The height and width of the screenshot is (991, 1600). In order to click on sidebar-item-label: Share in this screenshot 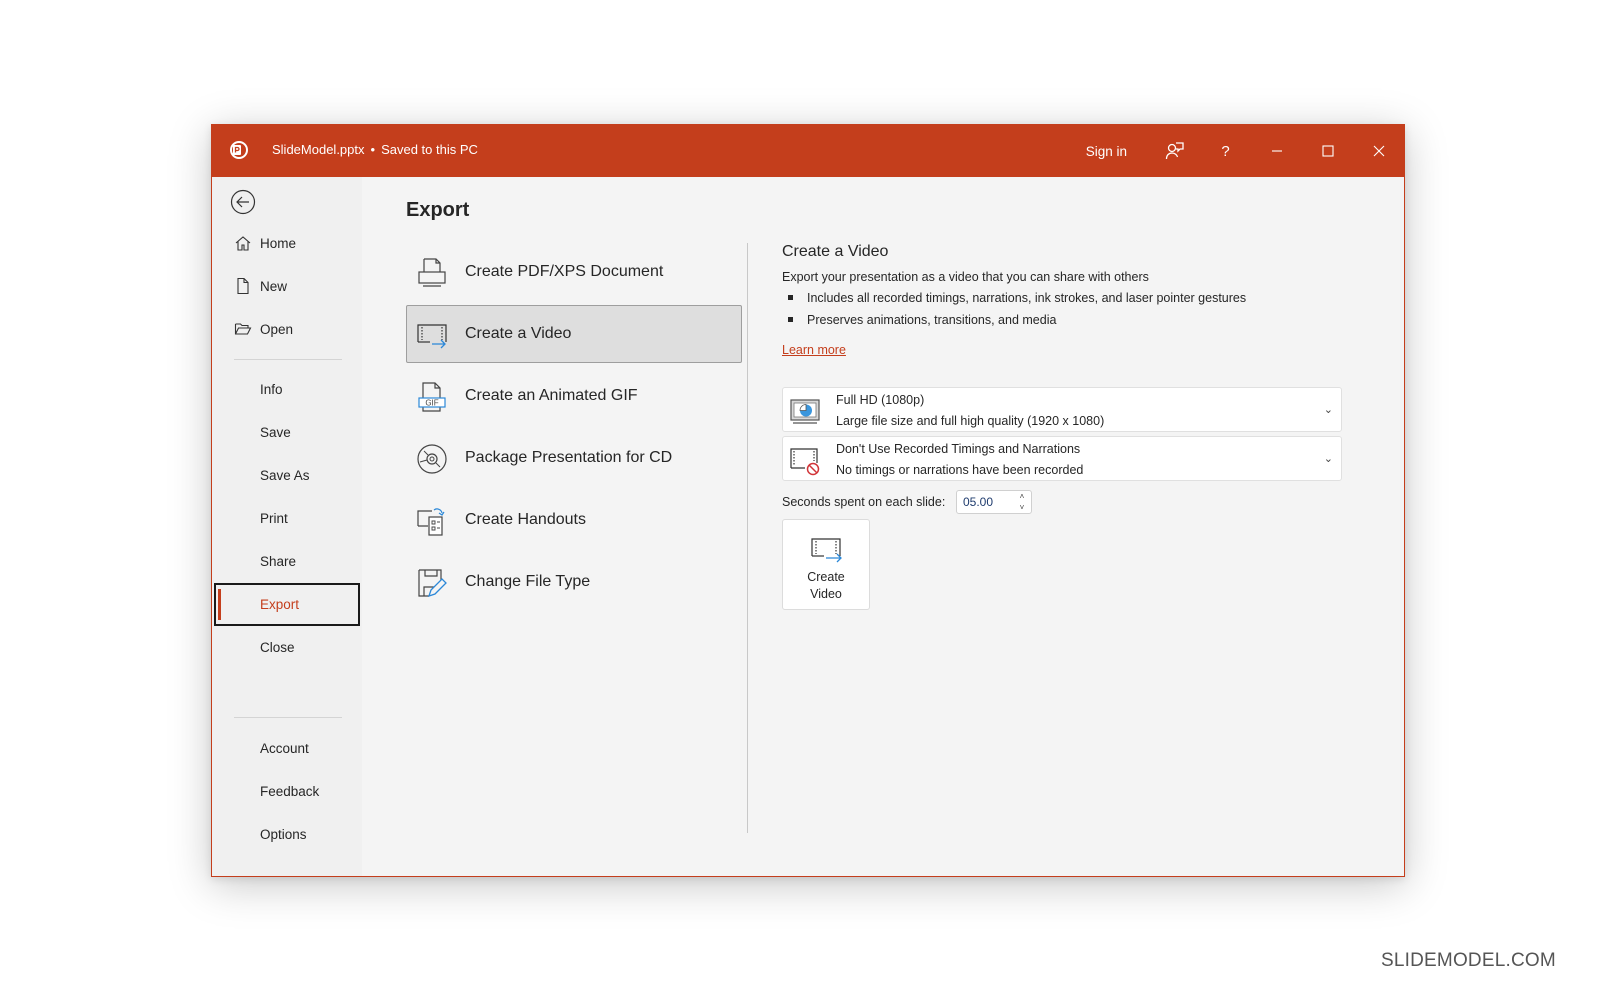, I will do `click(278, 561)`.